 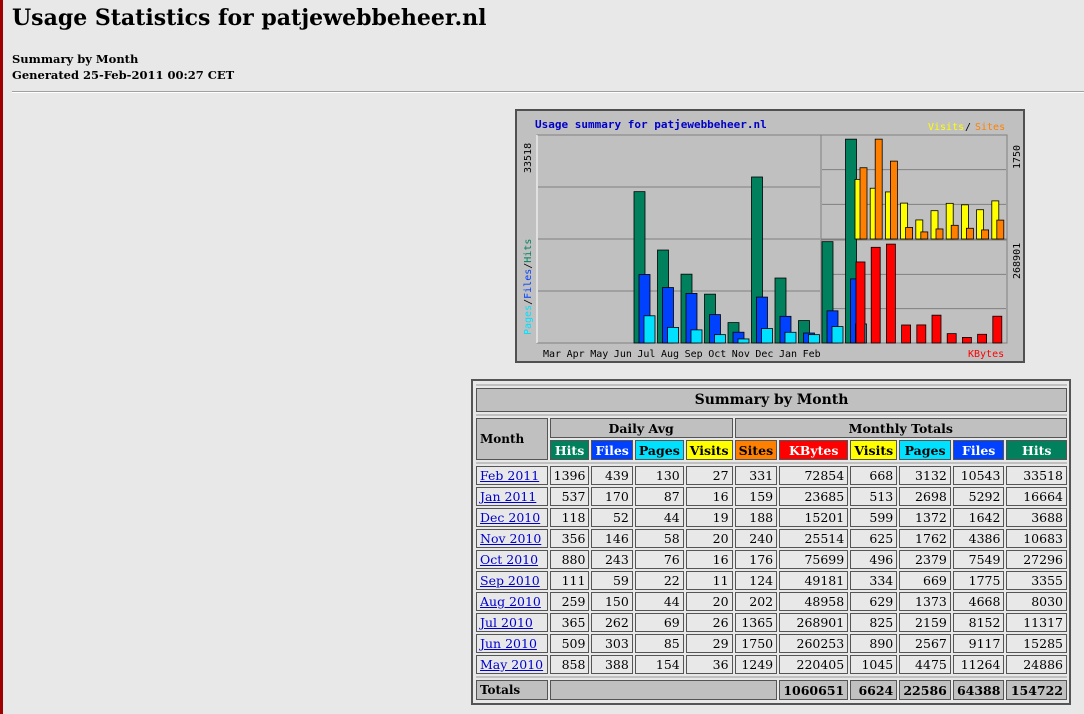 I want to click on cell-pages: 1762, so click(x=925, y=538).